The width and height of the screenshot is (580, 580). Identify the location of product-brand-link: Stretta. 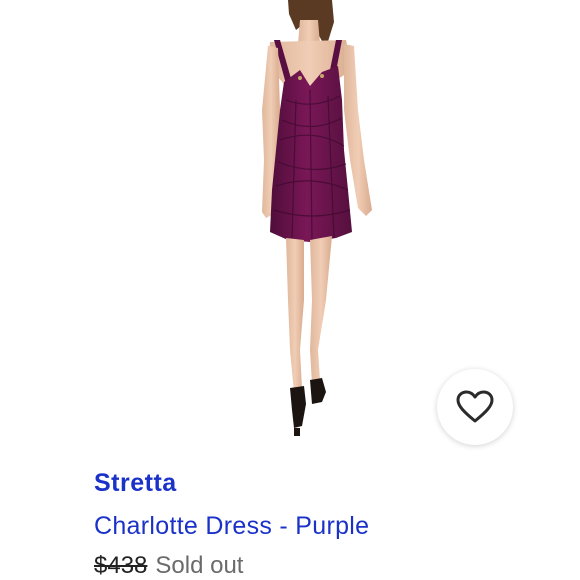
(135, 483).